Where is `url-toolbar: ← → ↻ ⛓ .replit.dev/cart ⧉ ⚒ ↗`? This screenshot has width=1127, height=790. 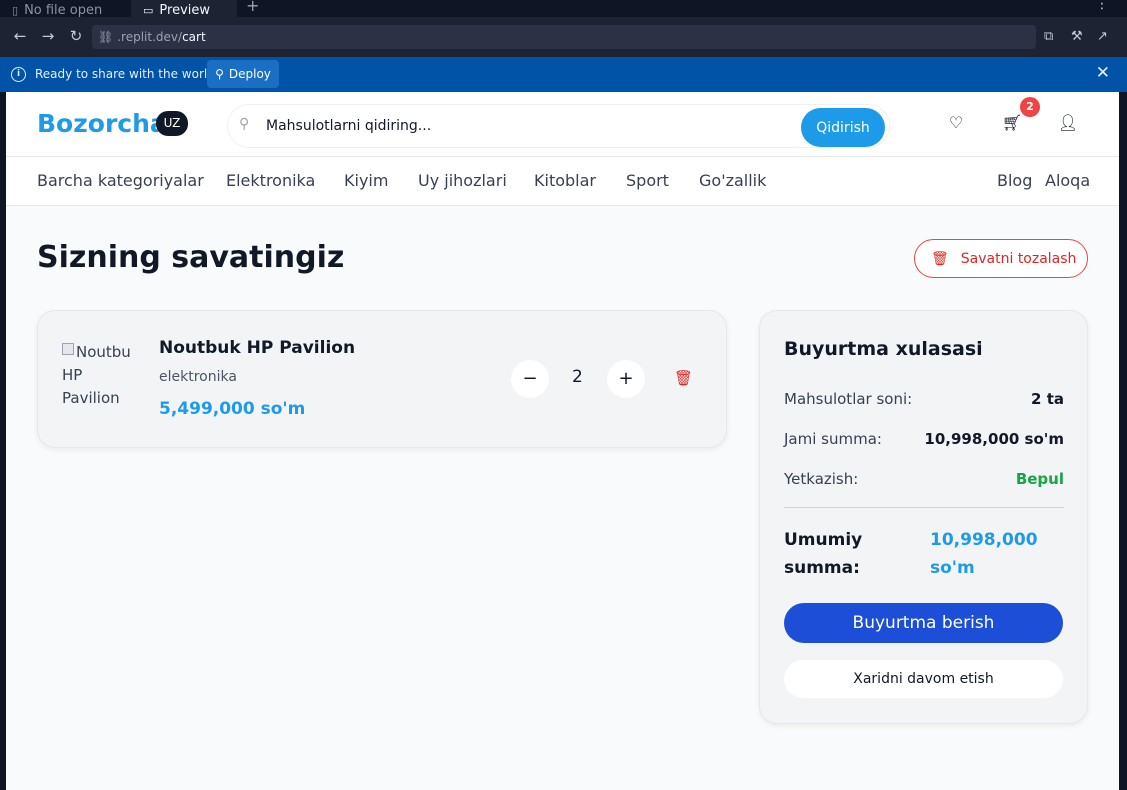
url-toolbar: ← → ↻ ⛓ .replit.dev/cart ⧉ ⚒ ↗ is located at coordinates (563, 37).